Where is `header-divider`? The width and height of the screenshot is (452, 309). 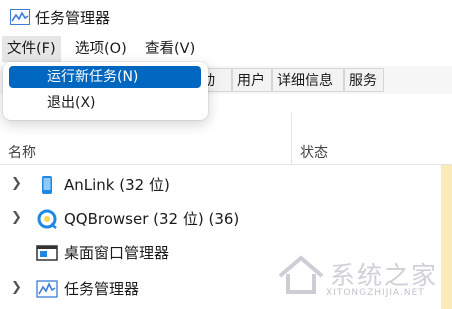 header-divider is located at coordinates (226, 164).